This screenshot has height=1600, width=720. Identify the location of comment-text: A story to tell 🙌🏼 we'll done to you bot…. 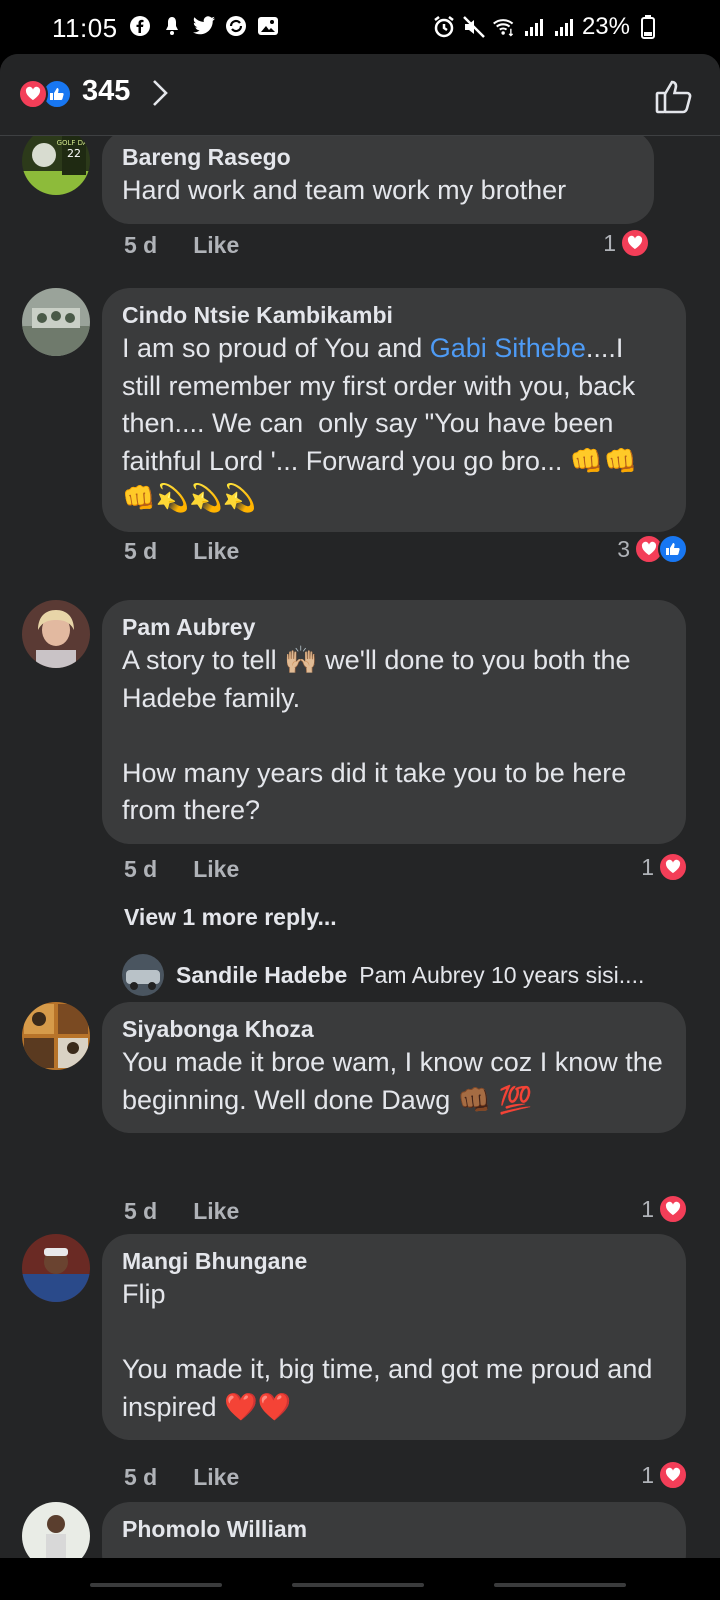
(376, 735).